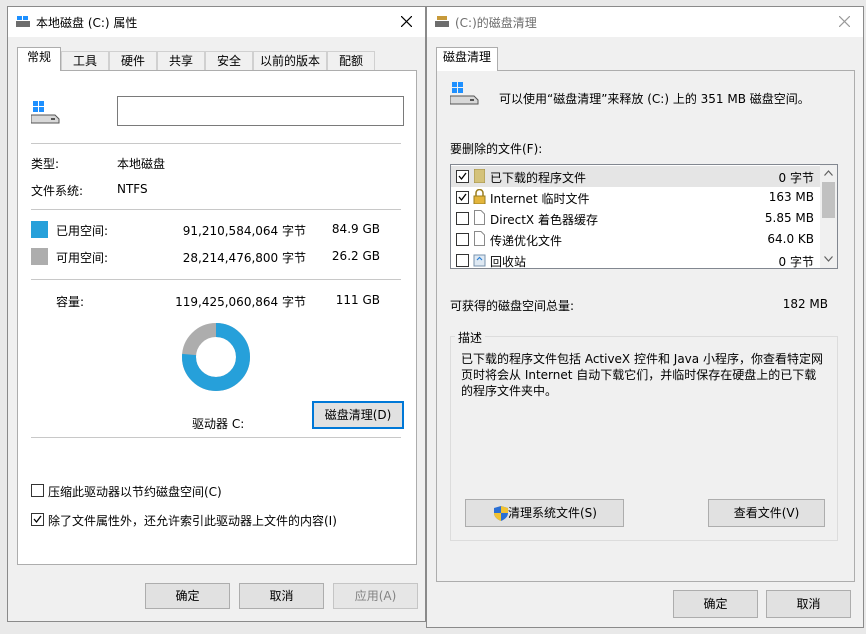 Image resolution: width=866 pixels, height=634 pixels. What do you see at coordinates (281, 596) in the screenshot?
I see `cancel-button: 取消` at bounding box center [281, 596].